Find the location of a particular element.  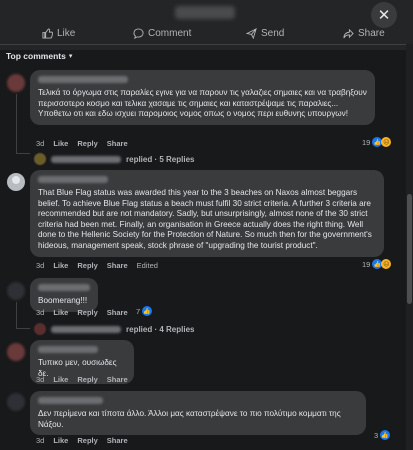

replies-label: replied · 5 Replies is located at coordinates (160, 159).